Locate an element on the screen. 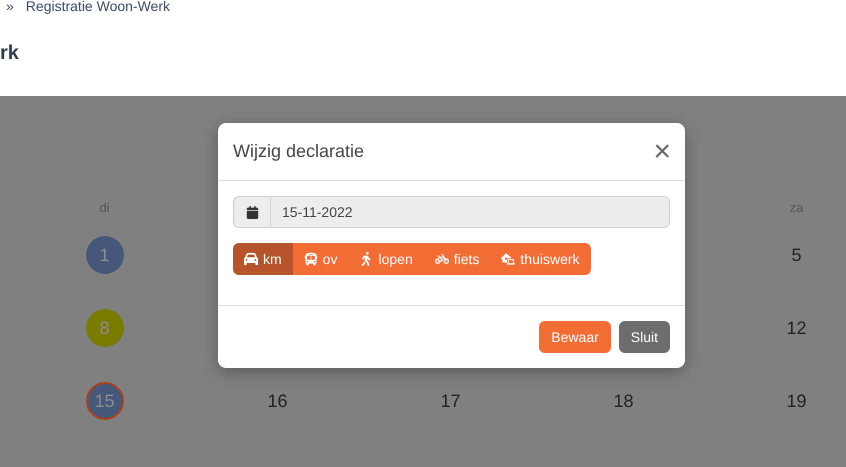  day-number: 18 is located at coordinates (623, 401).